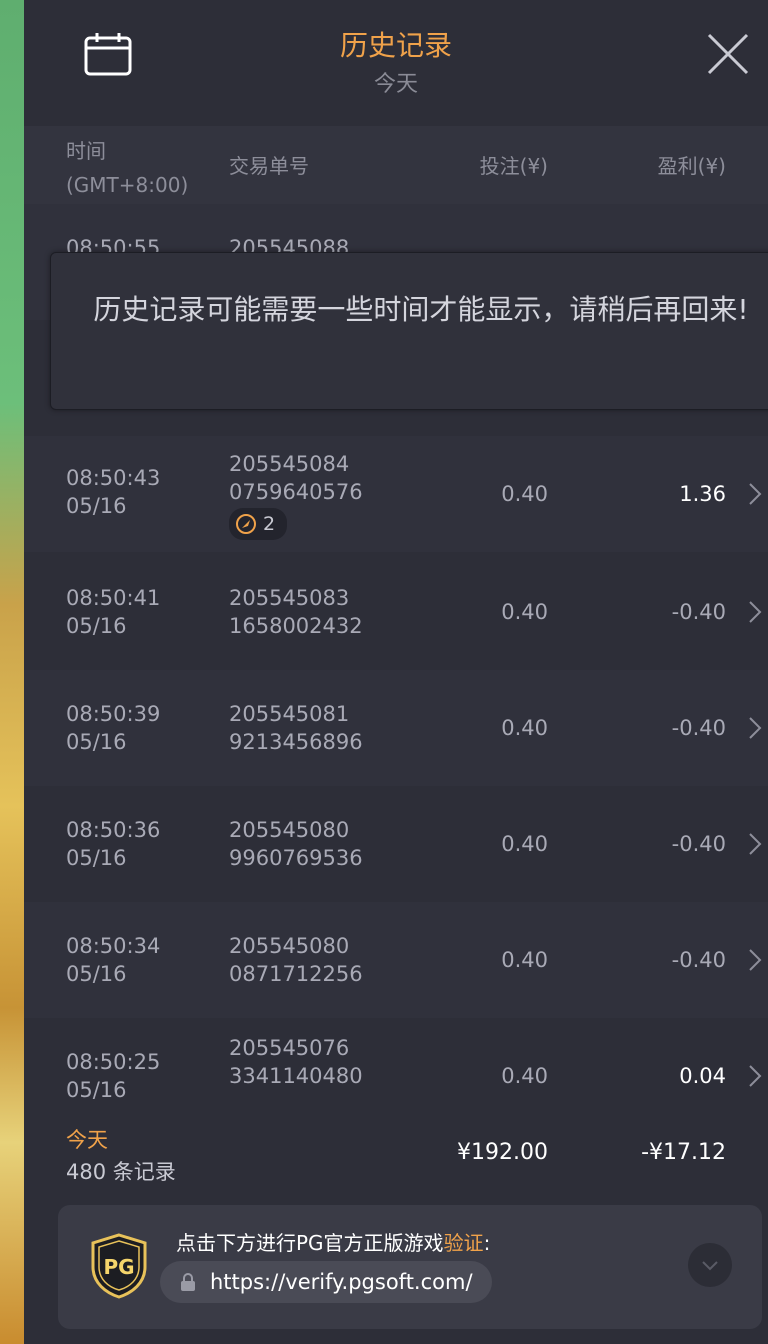 The image size is (768, 1344). I want to click on column-time: 时间 (GMT+8:00), so click(127, 168).